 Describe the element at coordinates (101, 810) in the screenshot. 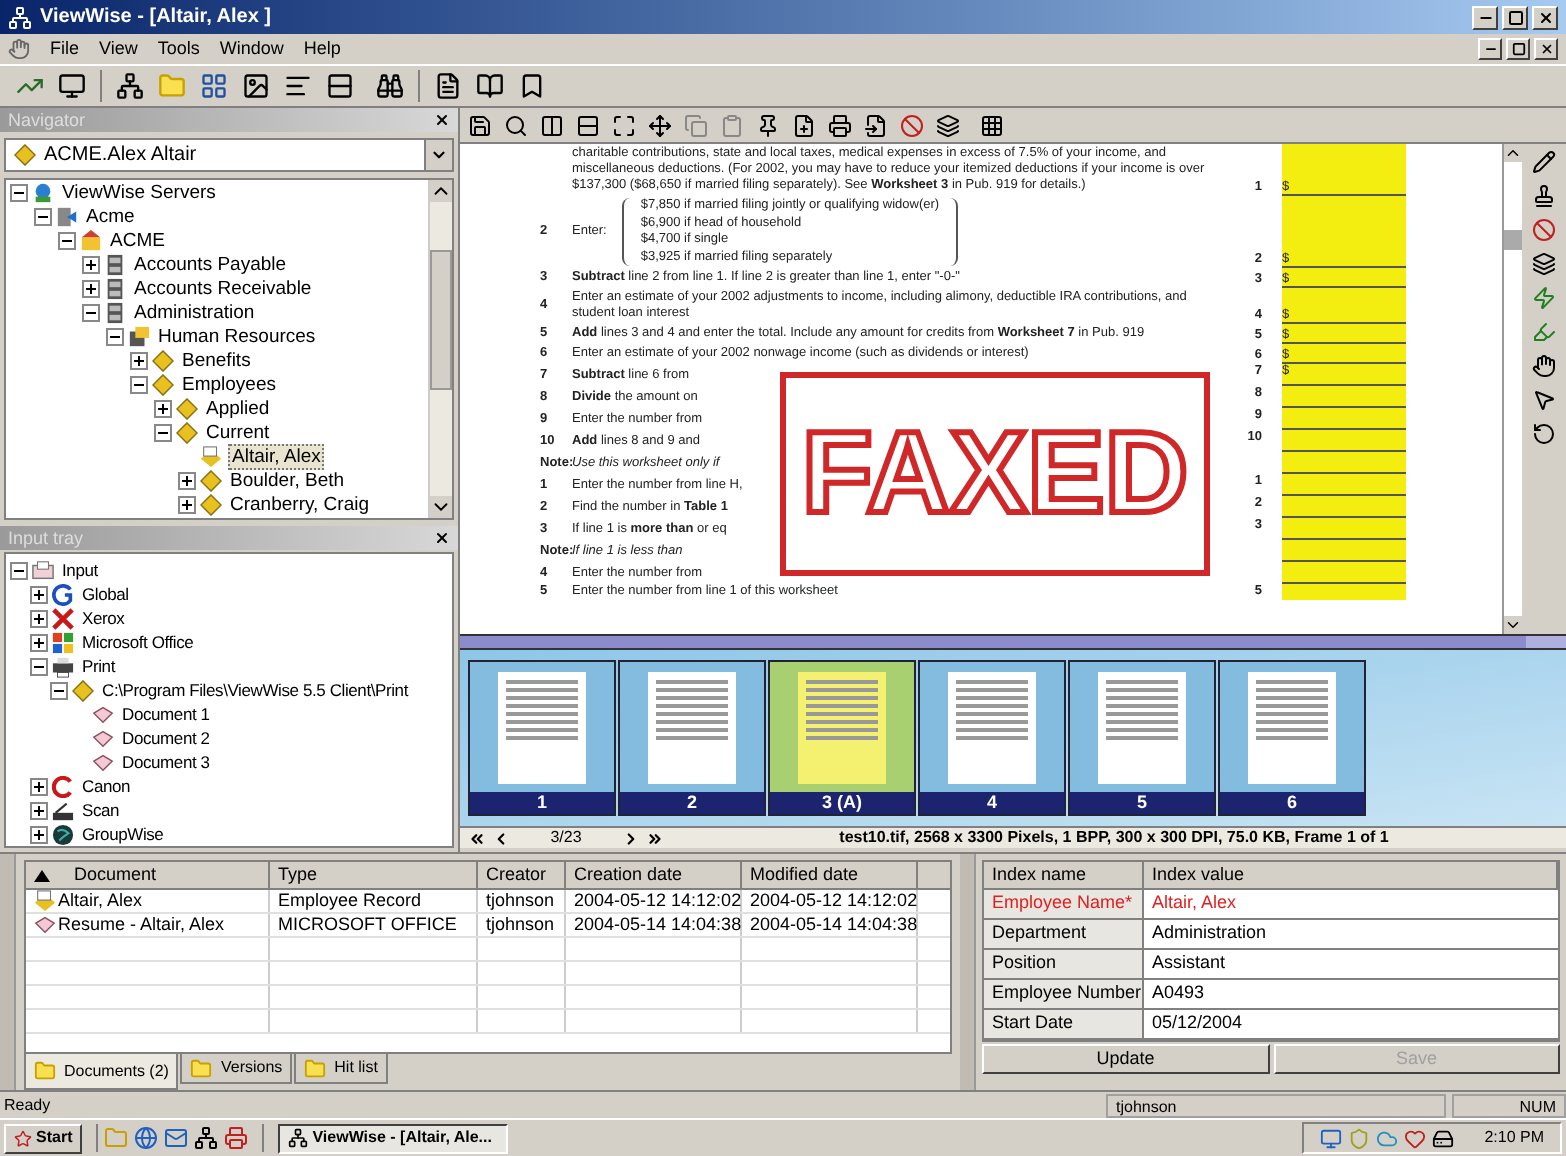

I see `tree-item: Scan` at that location.